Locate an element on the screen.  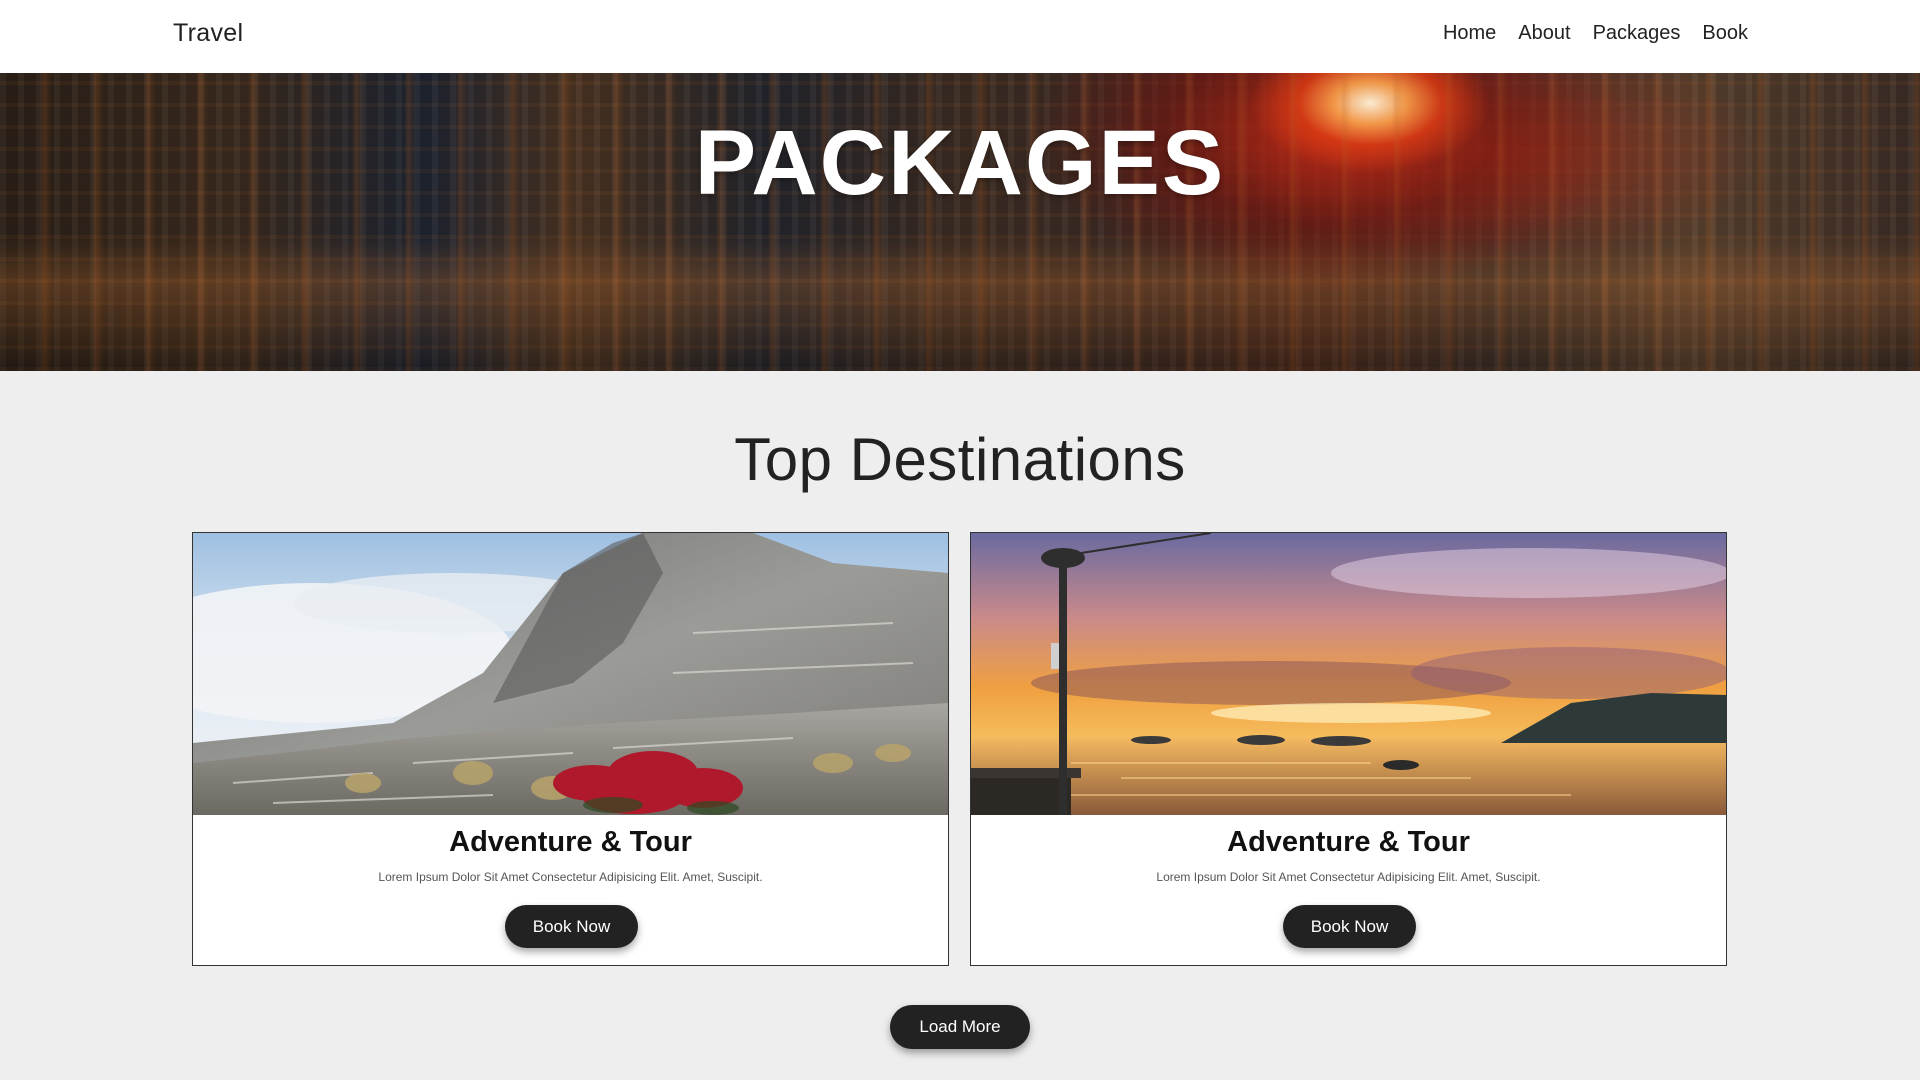
nav-book-link: Book is located at coordinates (1725, 33).